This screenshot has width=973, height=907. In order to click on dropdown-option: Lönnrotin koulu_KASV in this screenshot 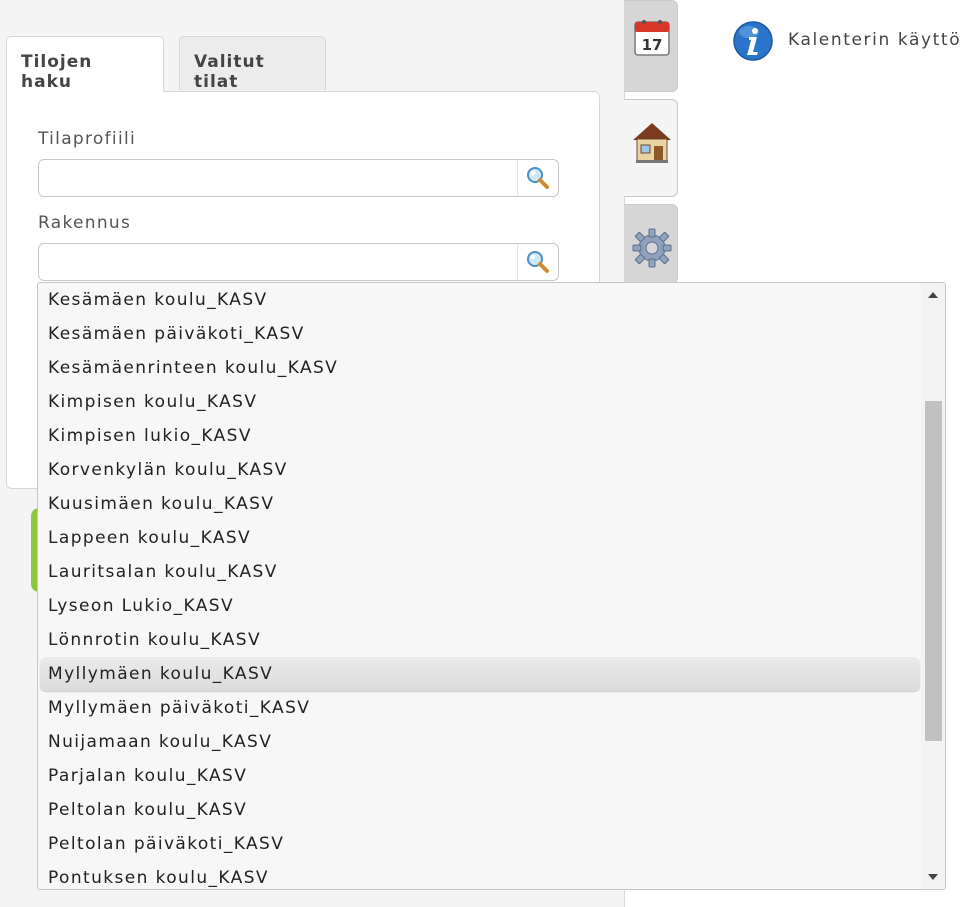, I will do `click(480, 640)`.